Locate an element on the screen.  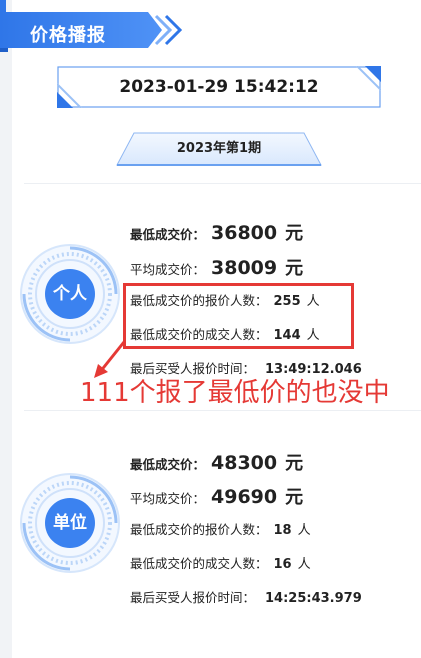
left-edge-strip is located at coordinates (6, 329).